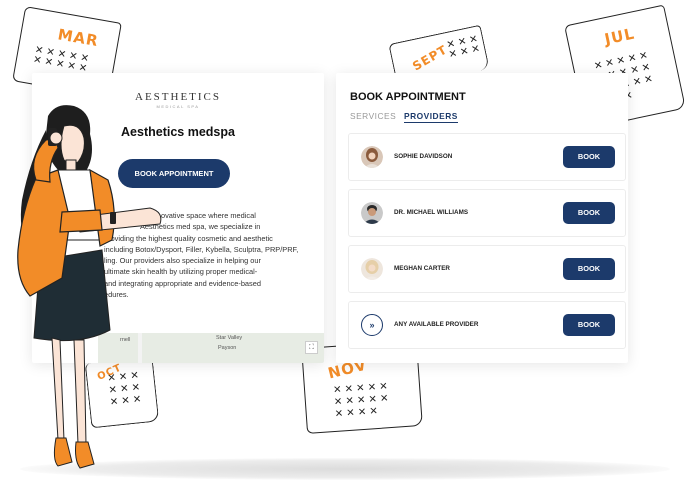 The image size is (694, 483). Describe the element at coordinates (360, 400) in the screenshot. I see `calendar-marks: ✕ ✕ ✕ ✕ ✕ ✕ ✕ ✕ ✕ ✕ ✕ ✕ ✕ ✕` at that location.